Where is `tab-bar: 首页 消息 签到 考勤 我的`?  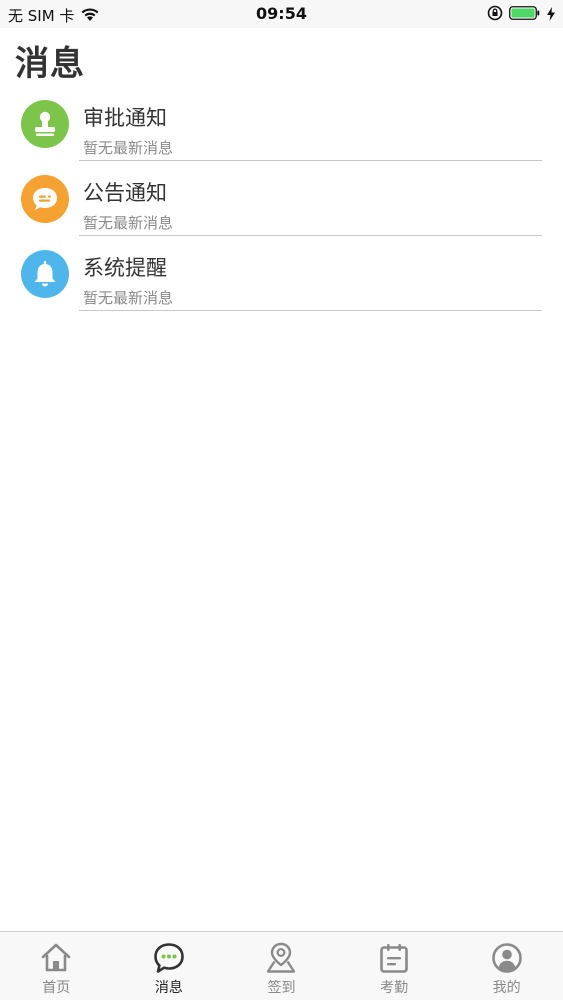
tab-bar: 首页 消息 签到 考勤 我的 is located at coordinates (281, 965).